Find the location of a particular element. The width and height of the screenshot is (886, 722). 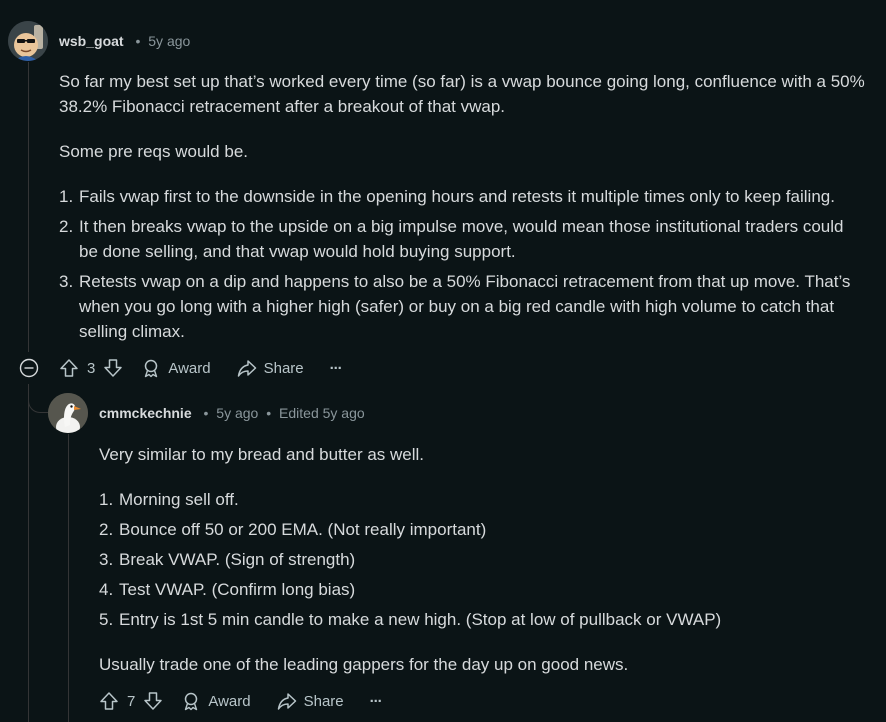

comment-meta: wsb_goat • 5y ago is located at coordinates (124, 41).